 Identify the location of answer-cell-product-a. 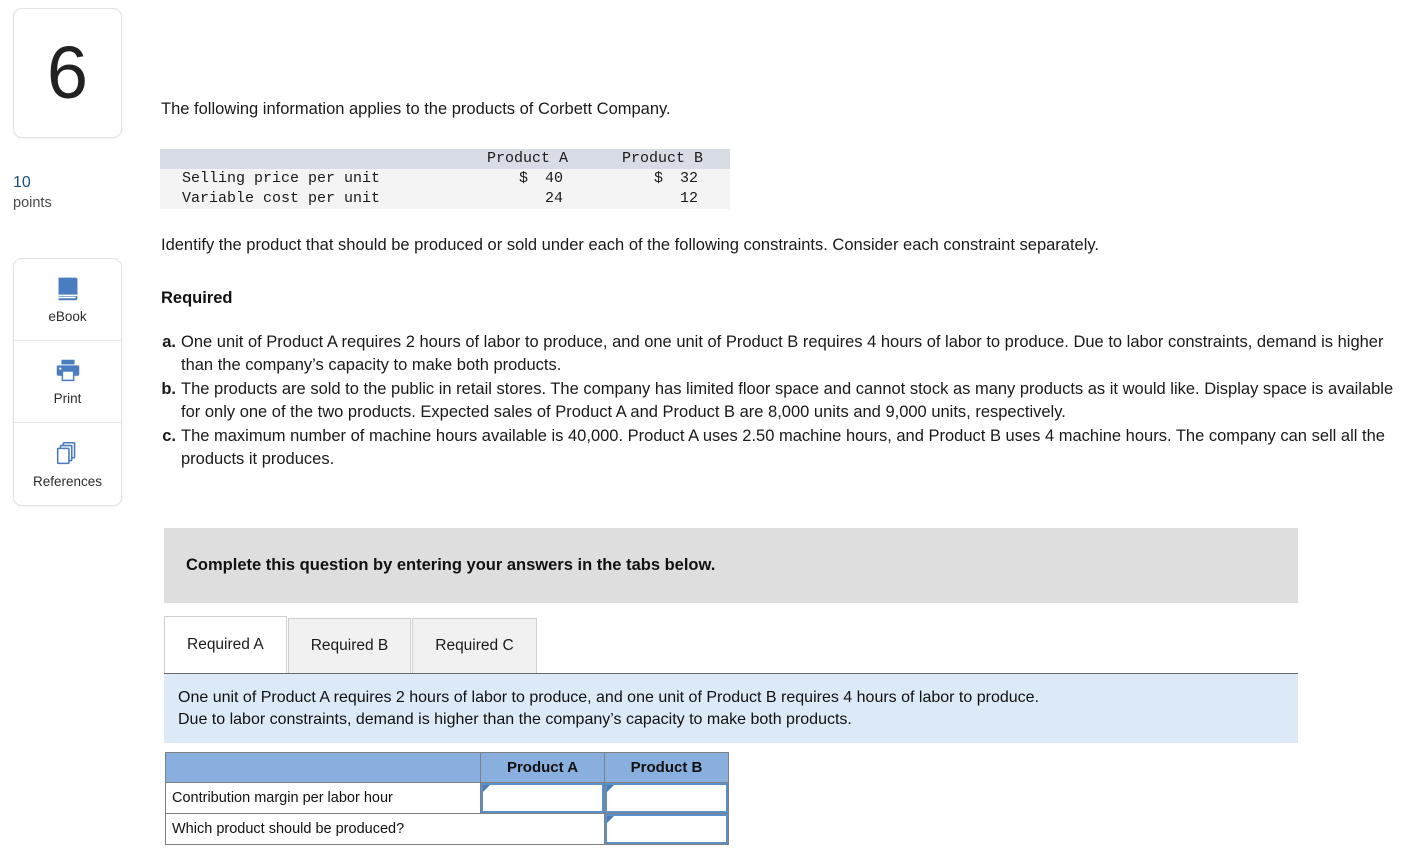
(542, 798).